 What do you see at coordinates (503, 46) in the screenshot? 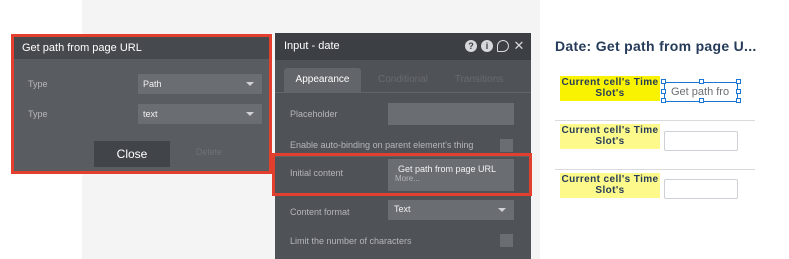
I see `comment-icon` at bounding box center [503, 46].